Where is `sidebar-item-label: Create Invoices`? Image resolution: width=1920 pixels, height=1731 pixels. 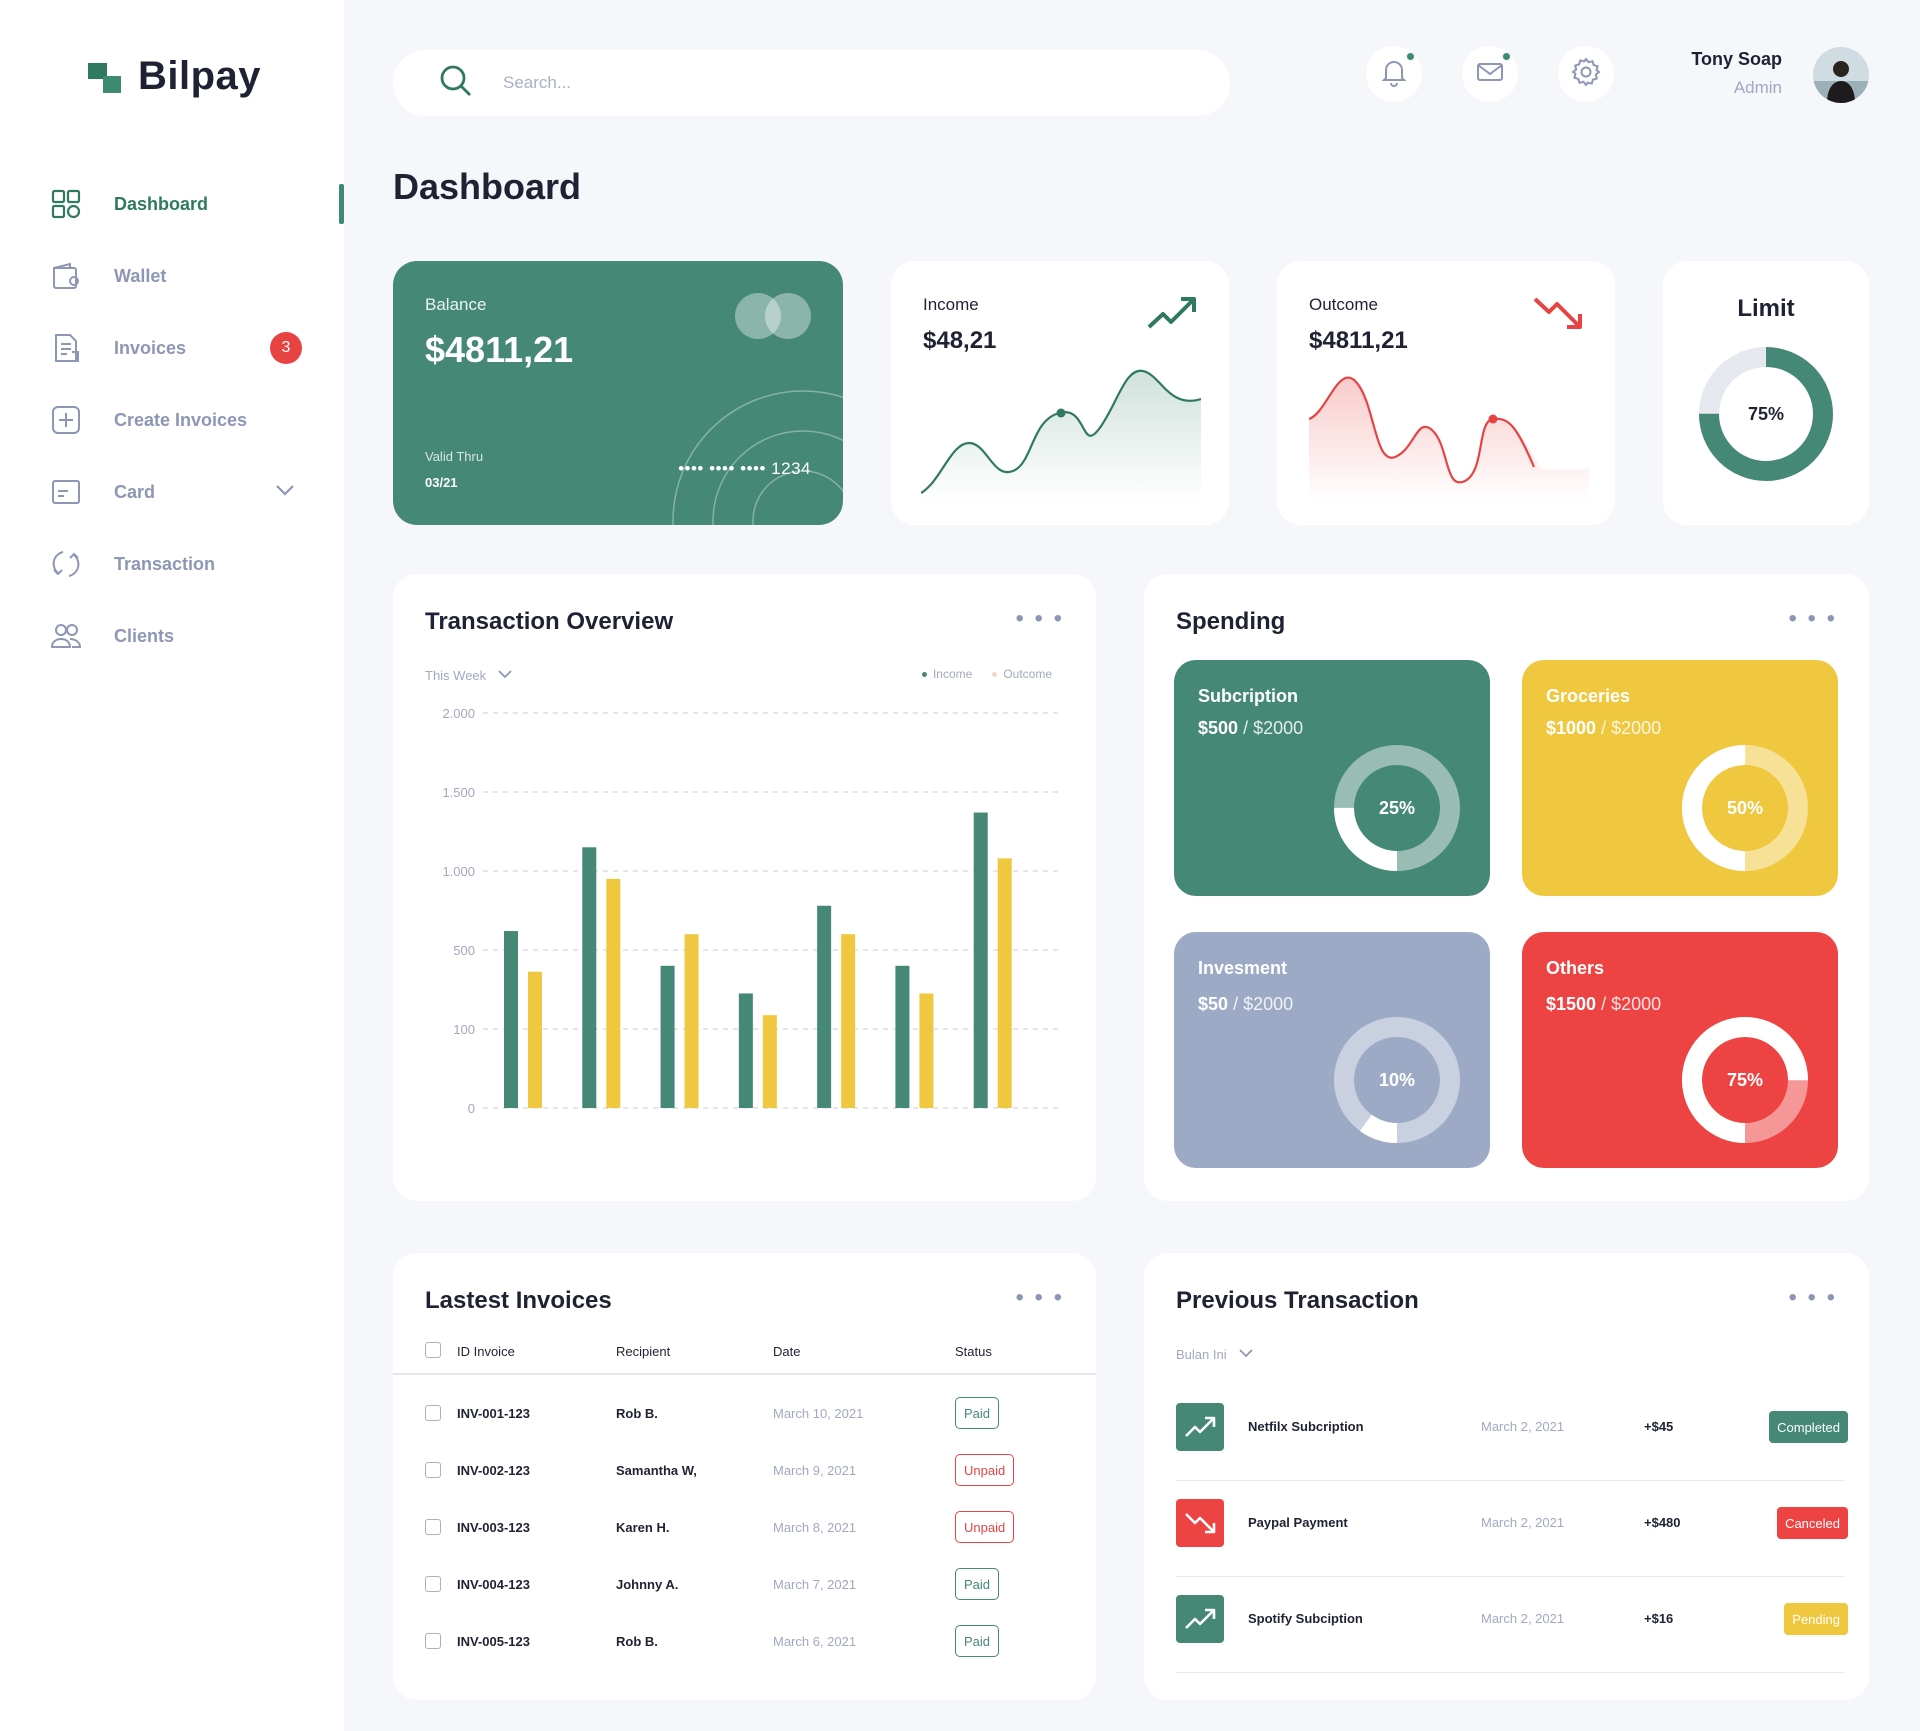
sidebar-item-label: Create Invoices is located at coordinates (181, 419).